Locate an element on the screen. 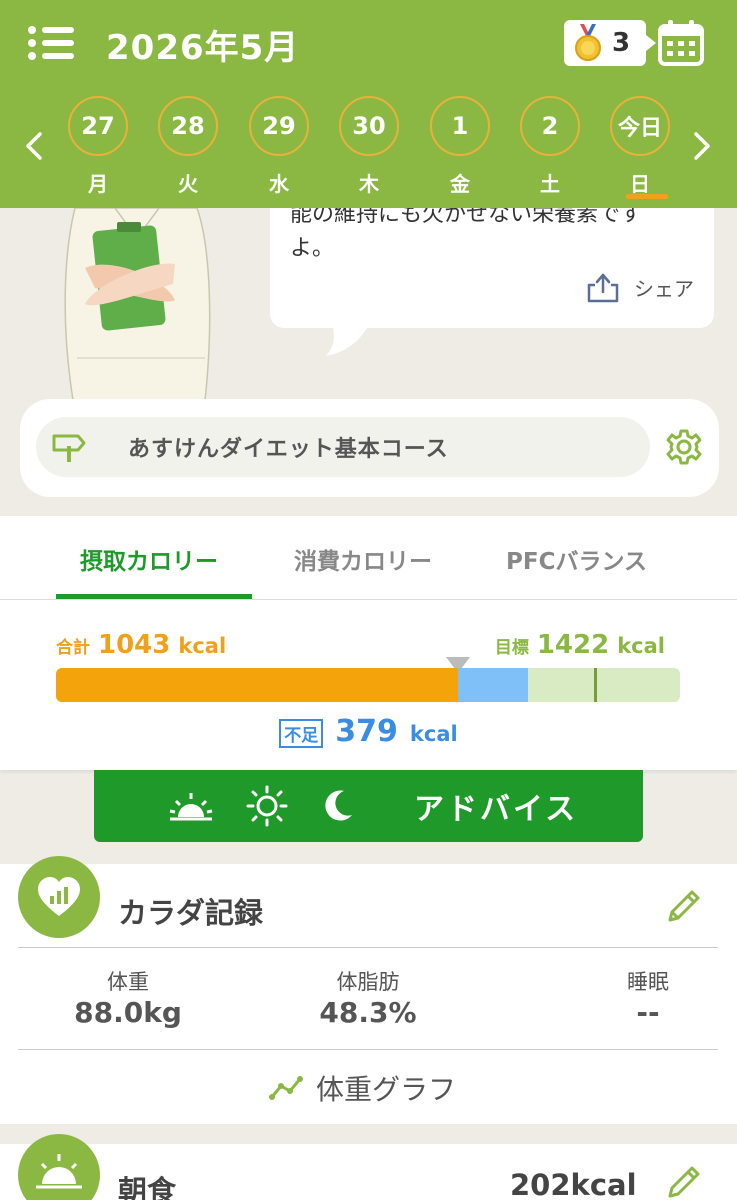 This screenshot has width=737, height=1200. weight-graph-link: 体重グラフ is located at coordinates (362, 1088).